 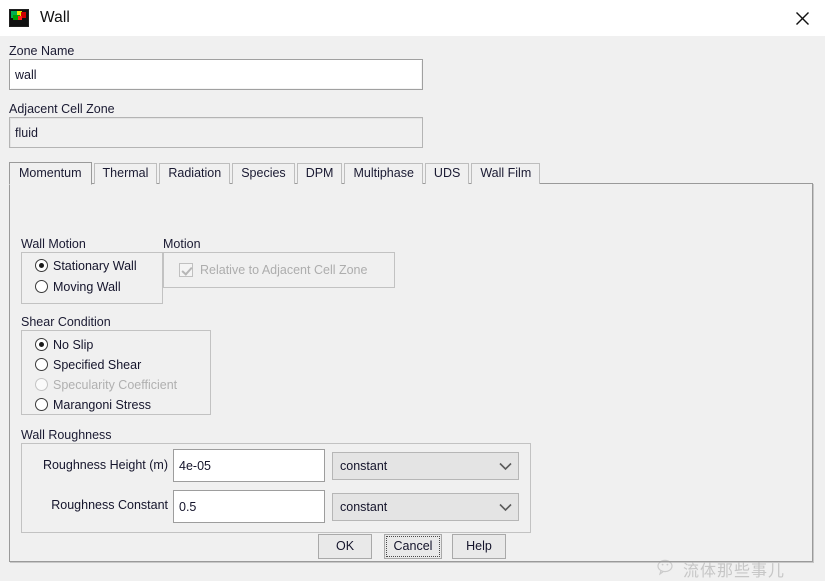 I want to click on help-button: Help, so click(x=479, y=546).